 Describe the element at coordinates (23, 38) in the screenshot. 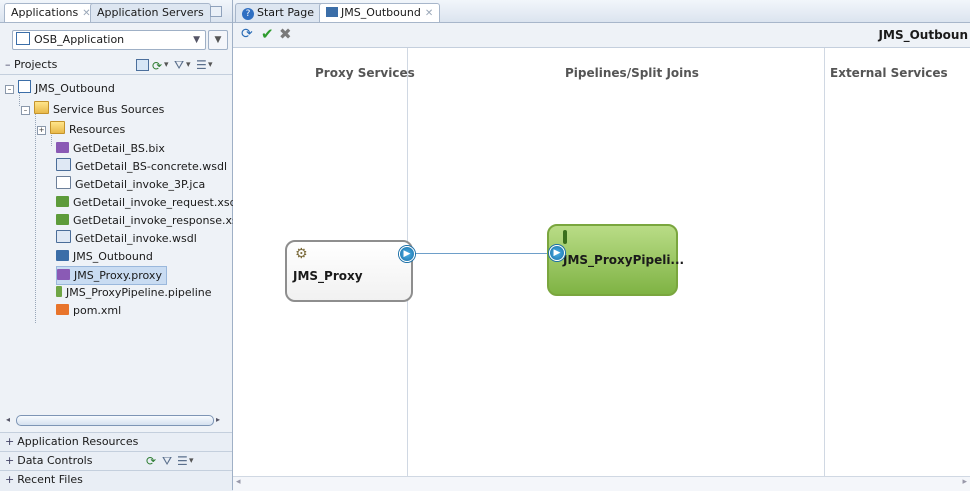

I see `application-icon` at that location.